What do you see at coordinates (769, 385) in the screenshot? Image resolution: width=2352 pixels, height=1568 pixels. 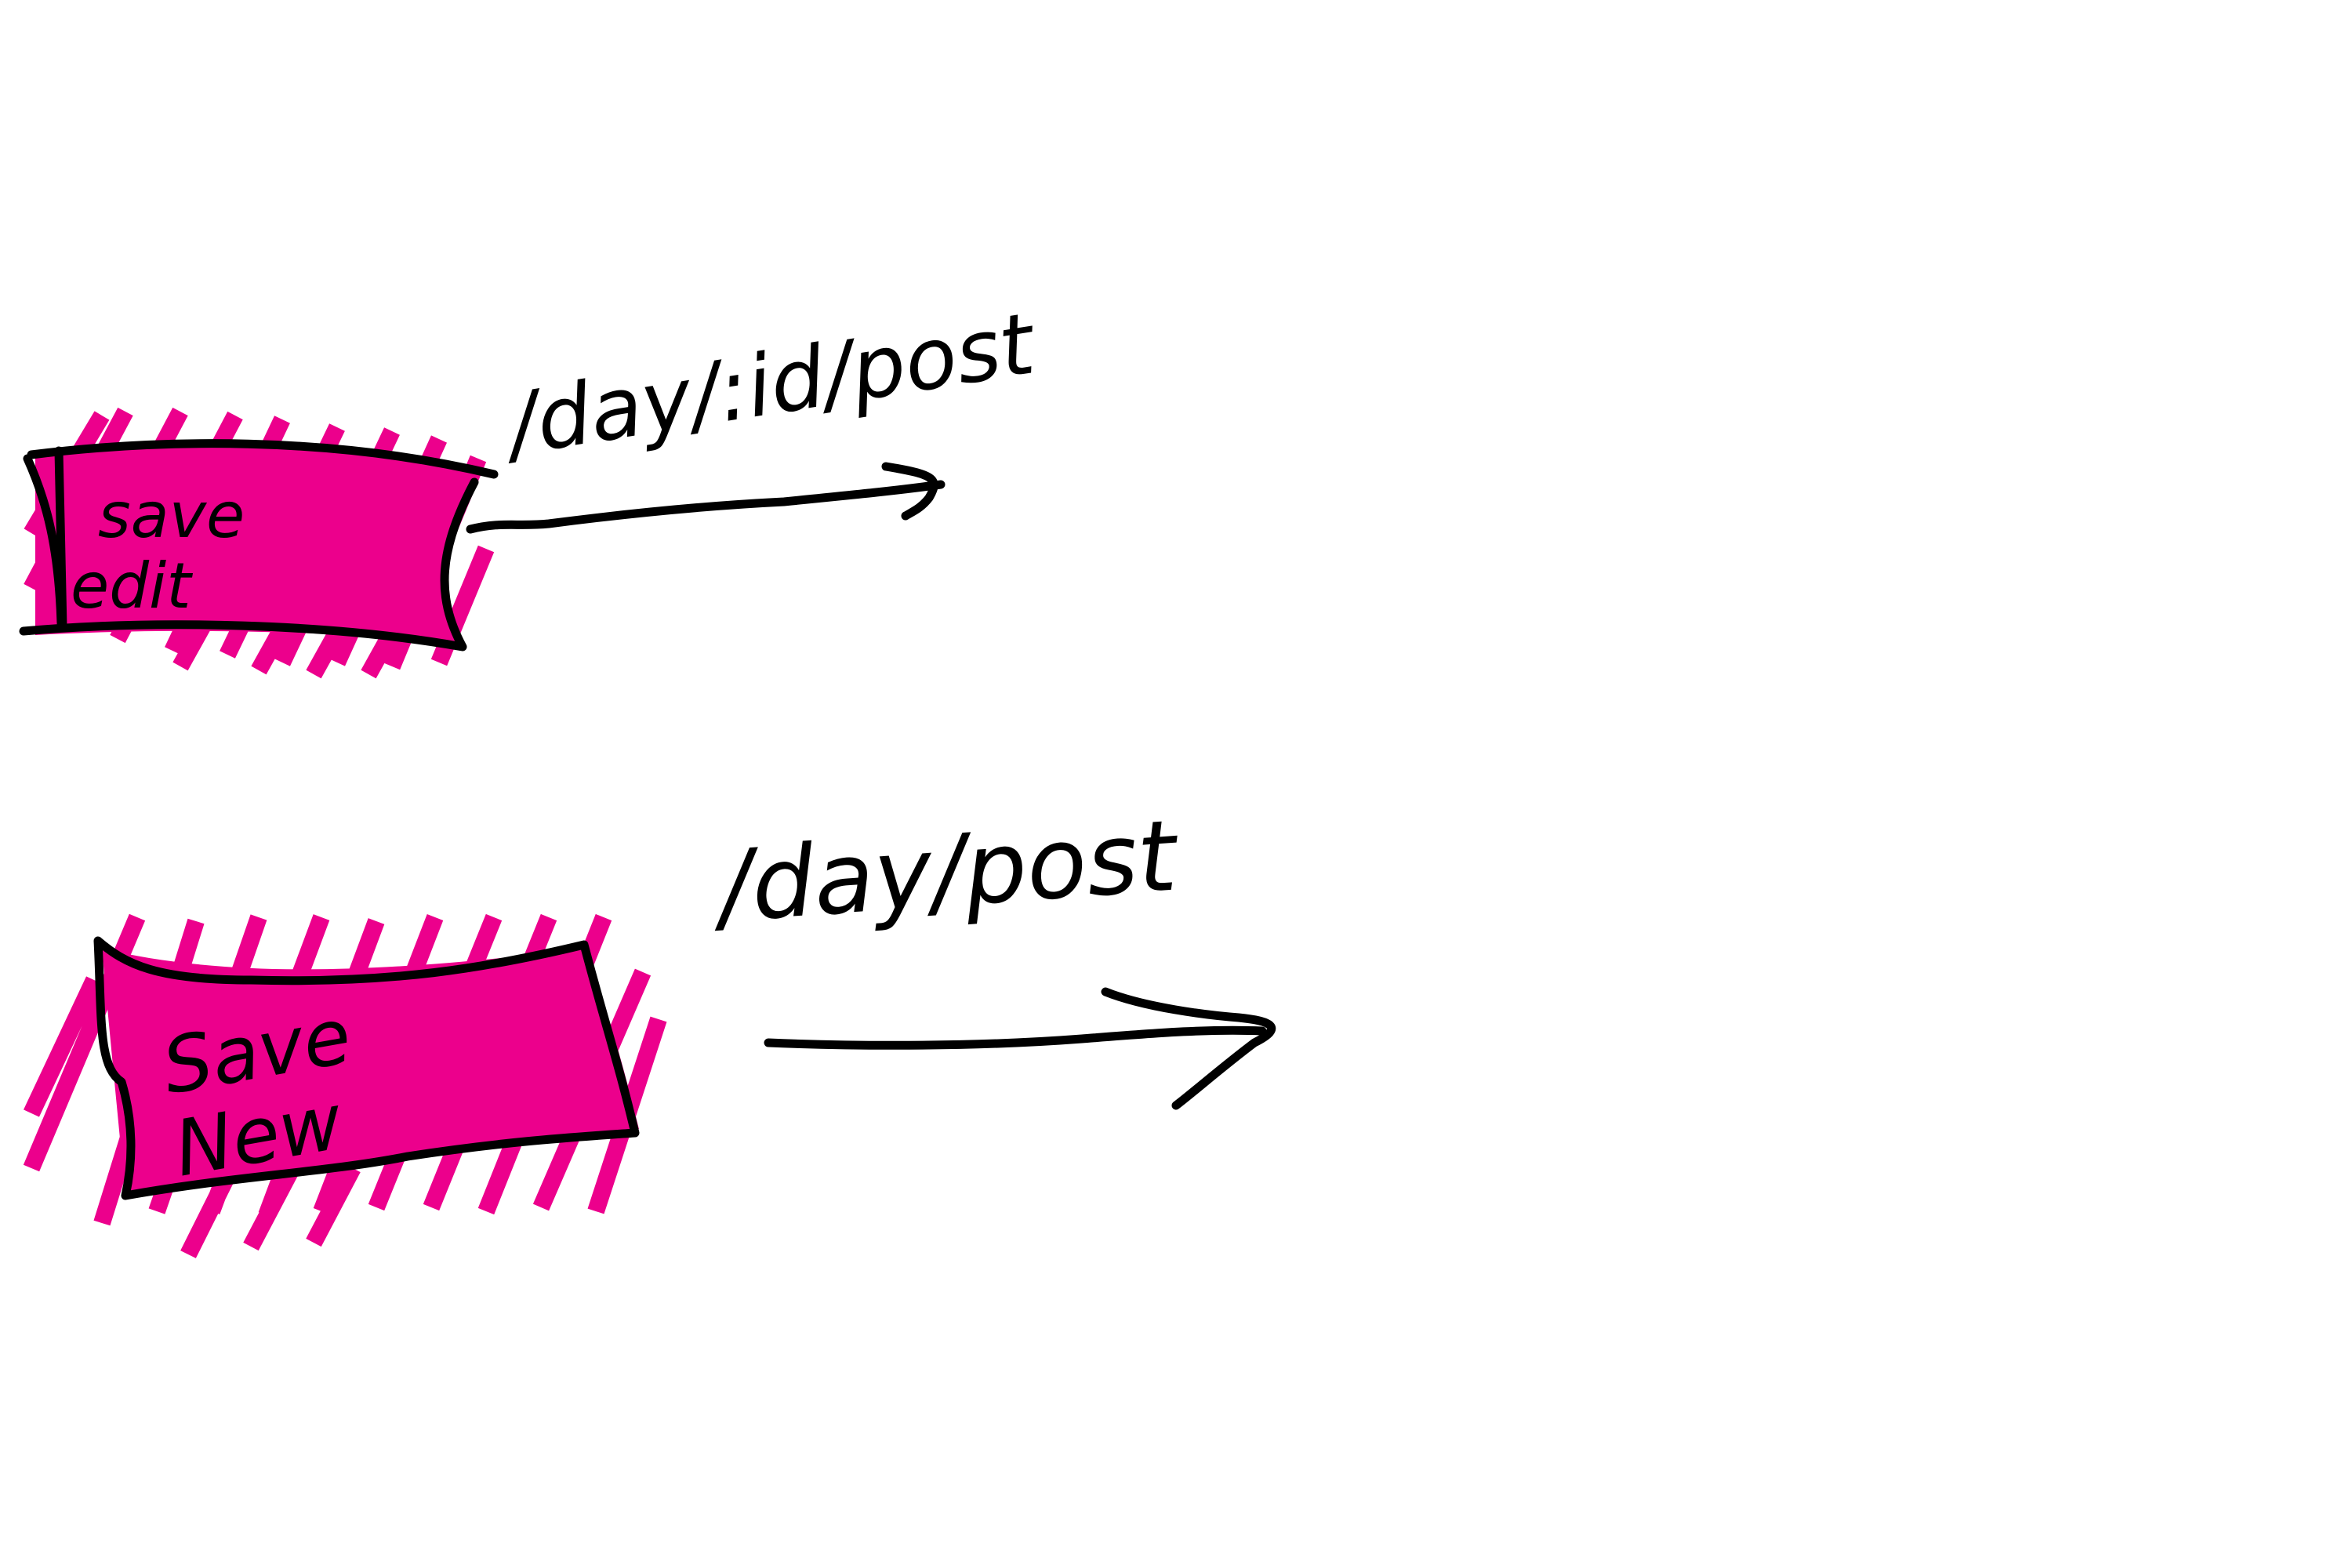 I see `route-label-edit: /day/:id/post` at bounding box center [769, 385].